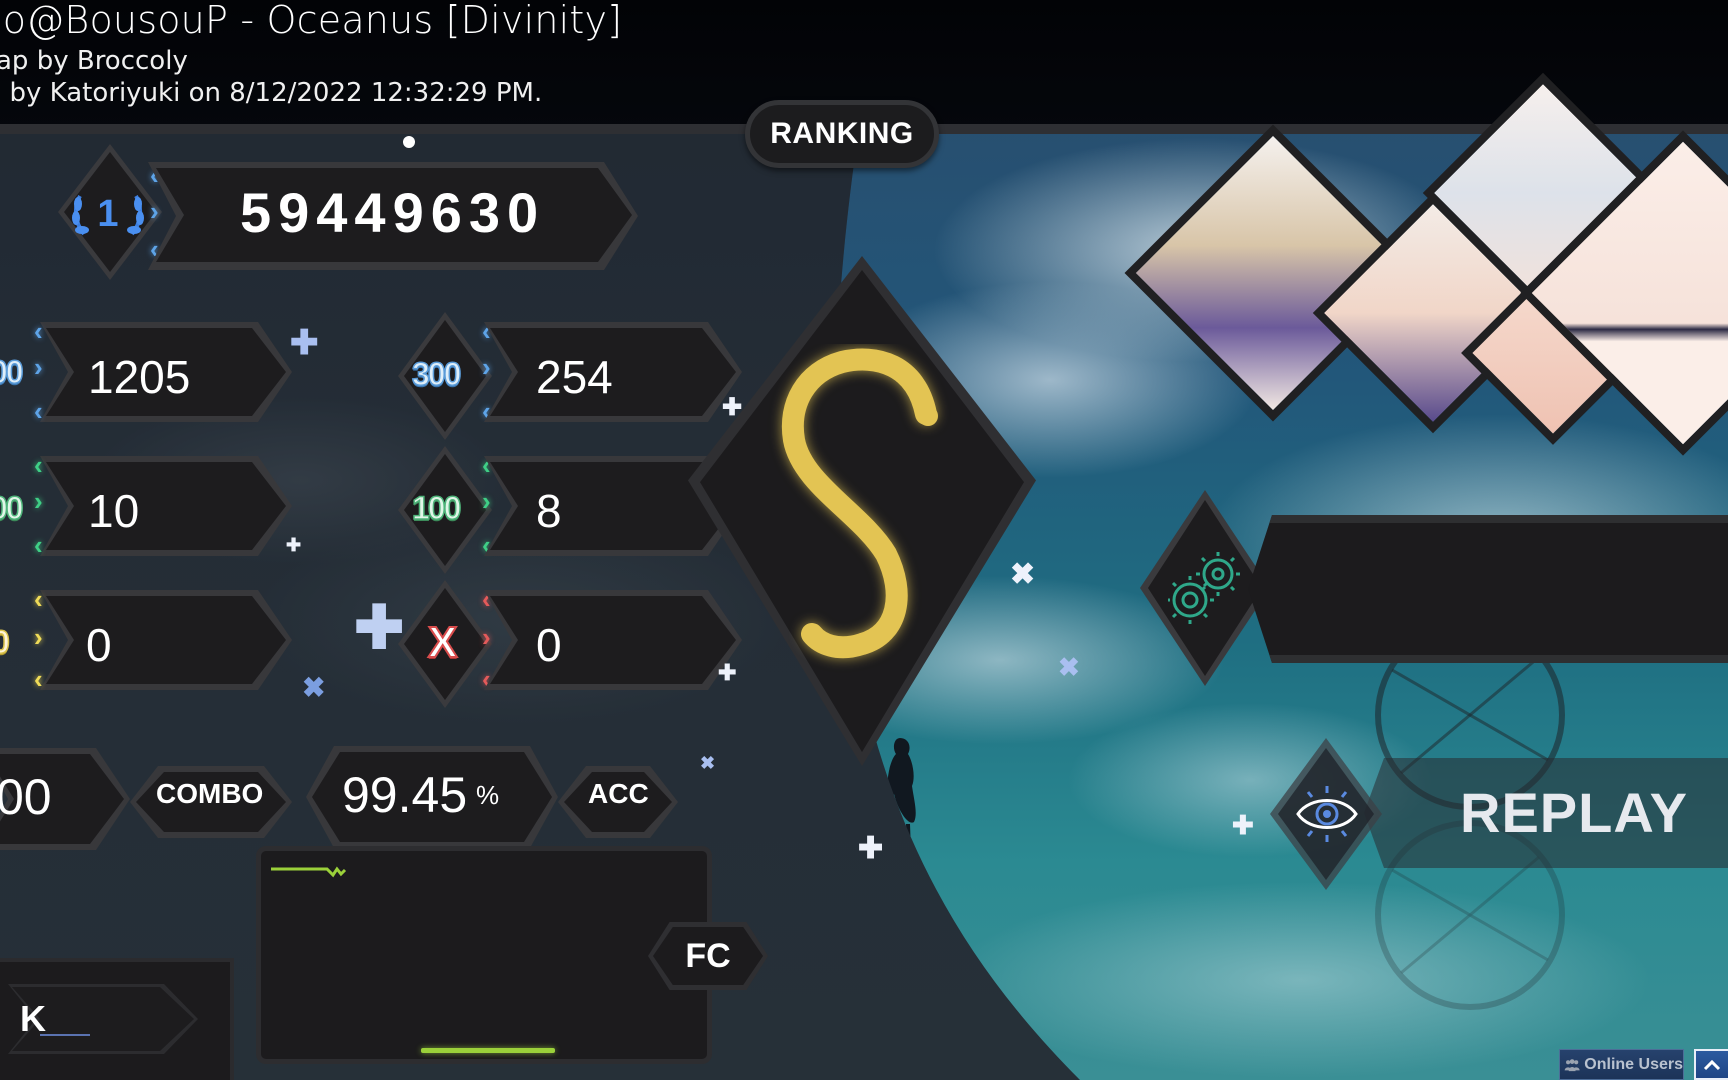 This screenshot has width=1728, height=1080. I want to click on performance-graph, so click(484, 955).